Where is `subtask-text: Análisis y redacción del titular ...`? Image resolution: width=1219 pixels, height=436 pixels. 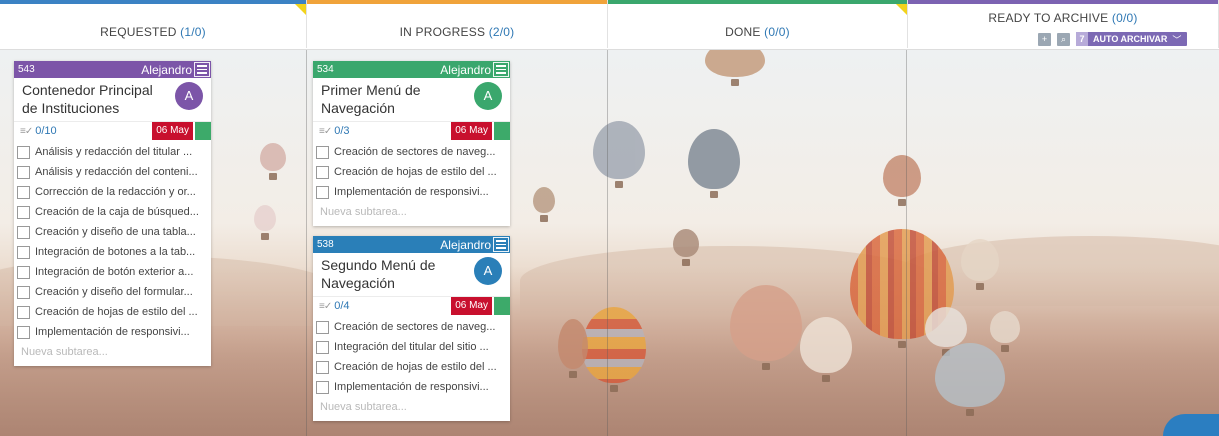 subtask-text: Análisis y redacción del titular ... is located at coordinates (113, 152).